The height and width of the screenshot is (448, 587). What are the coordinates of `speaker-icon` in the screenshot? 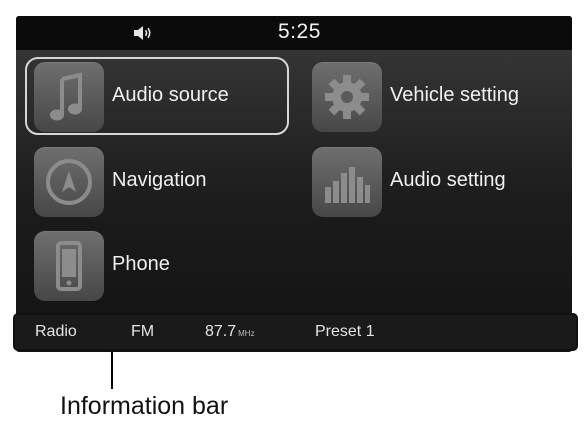 It's located at (142, 33).